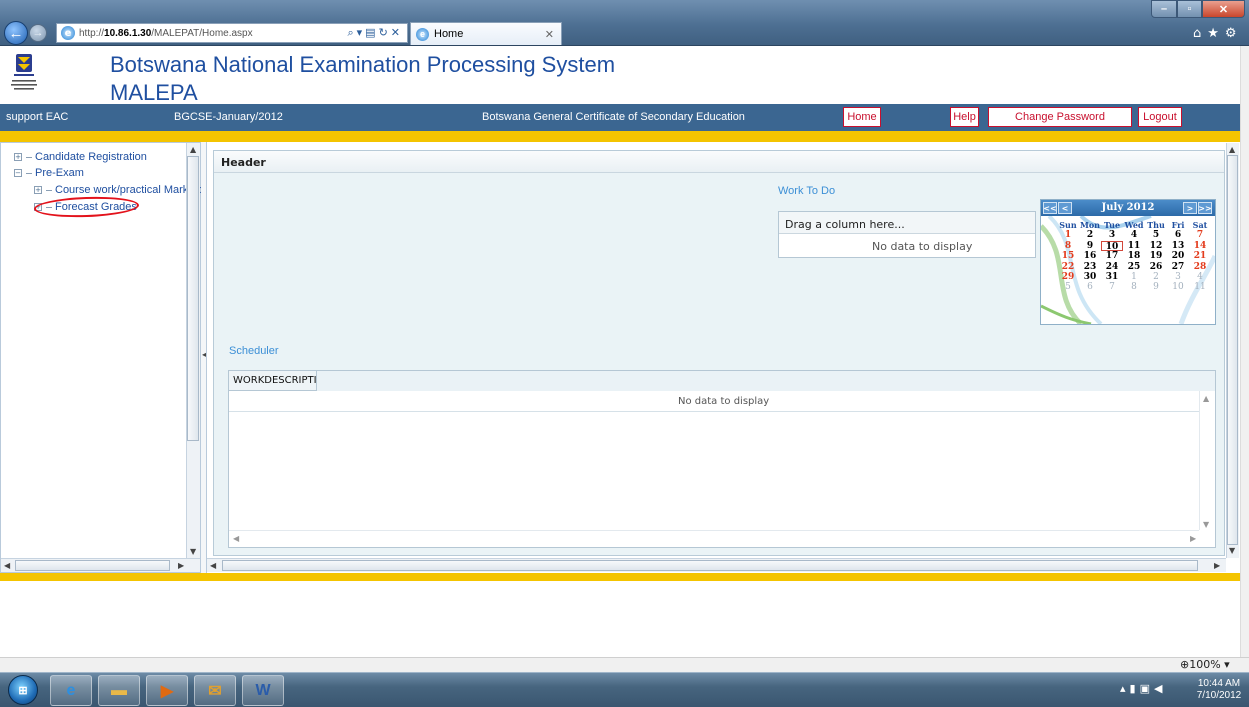 This screenshot has width=1249, height=707. What do you see at coordinates (371, 32) in the screenshot?
I see `compat-view-icon: ▤` at bounding box center [371, 32].